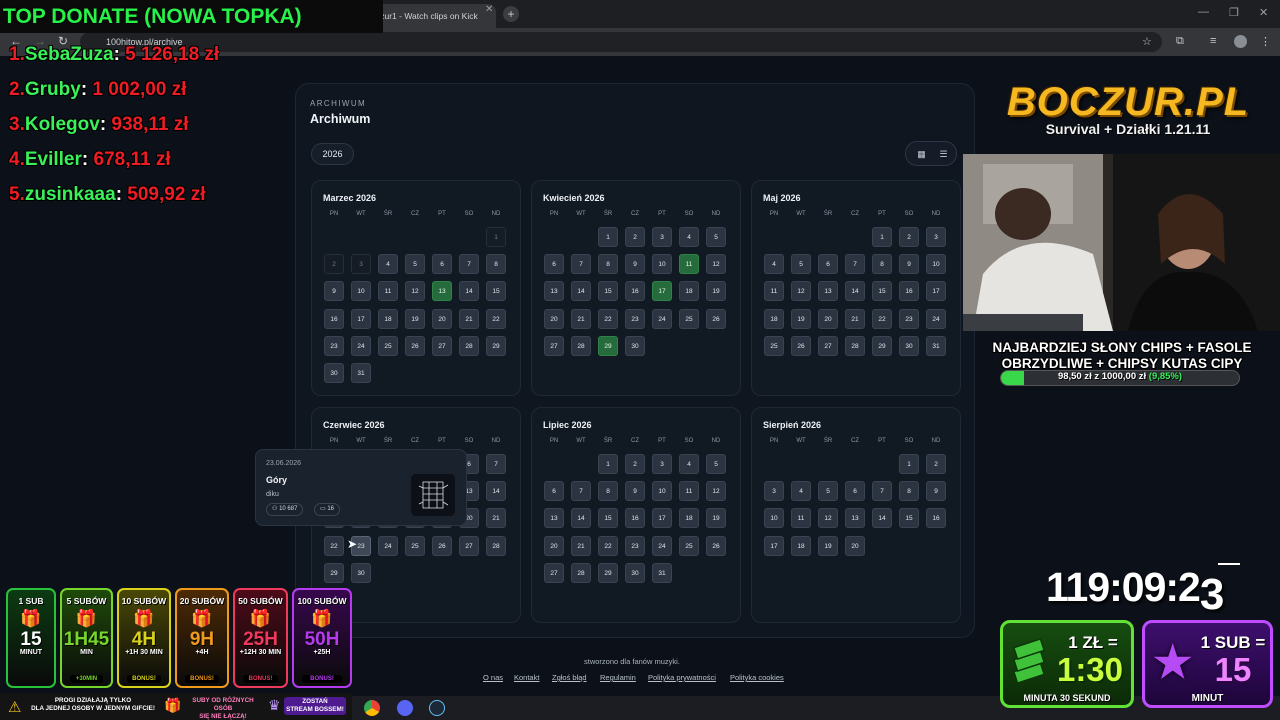 This screenshot has height=720, width=1280. What do you see at coordinates (1263, 12) in the screenshot?
I see `close-window-icon: ✕` at bounding box center [1263, 12].